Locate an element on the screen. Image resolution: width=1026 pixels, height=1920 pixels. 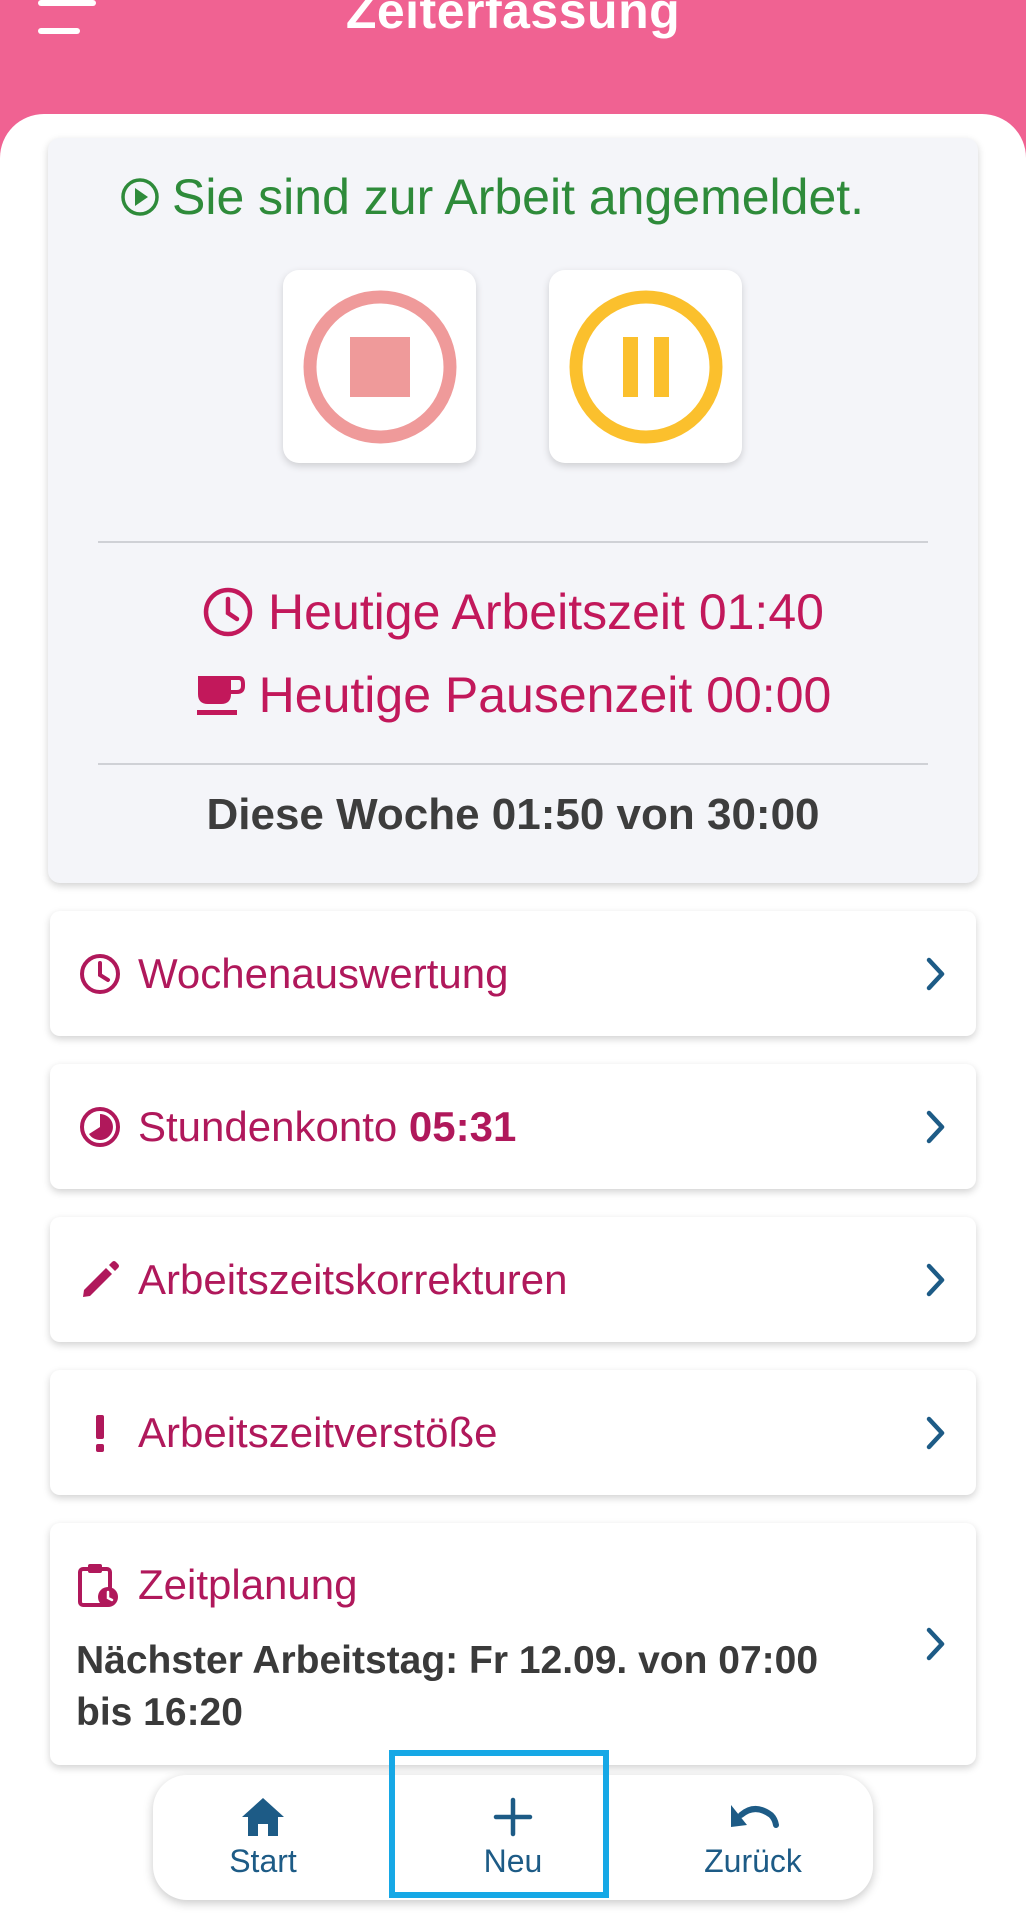
stop-button is located at coordinates (379, 366).